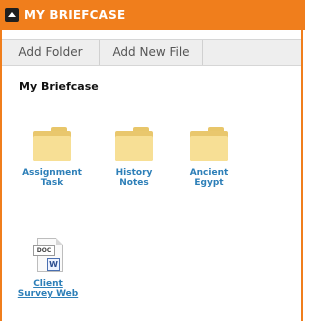  What do you see at coordinates (75, 15) in the screenshot?
I see `panel-title: MY BRIEFCASE` at bounding box center [75, 15].